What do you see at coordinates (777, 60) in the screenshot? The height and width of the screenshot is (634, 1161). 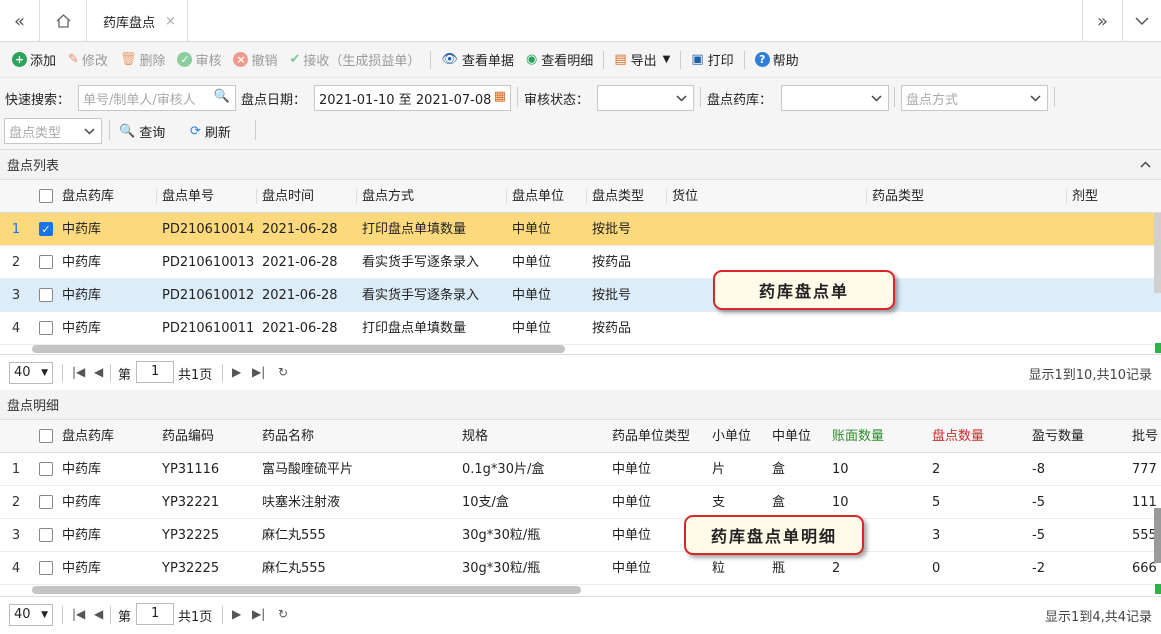 I see `help-button: ? 帮助` at bounding box center [777, 60].